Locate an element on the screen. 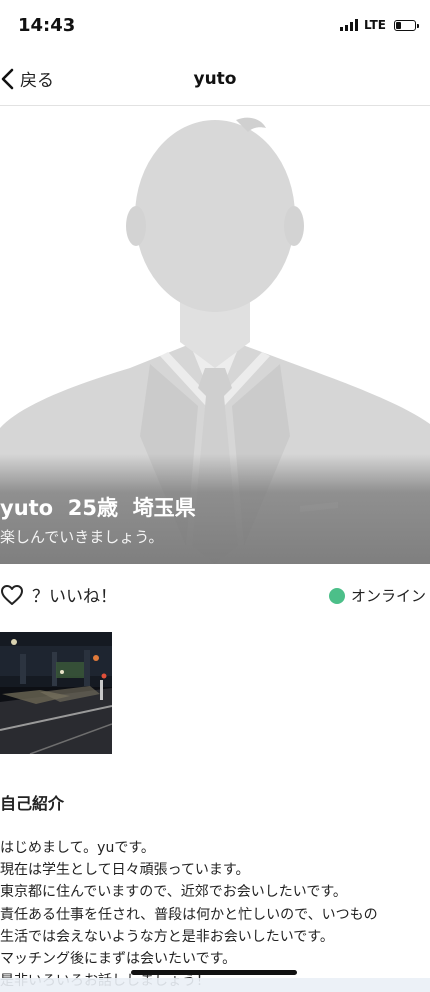  status-indicators: LTE is located at coordinates (379, 25).